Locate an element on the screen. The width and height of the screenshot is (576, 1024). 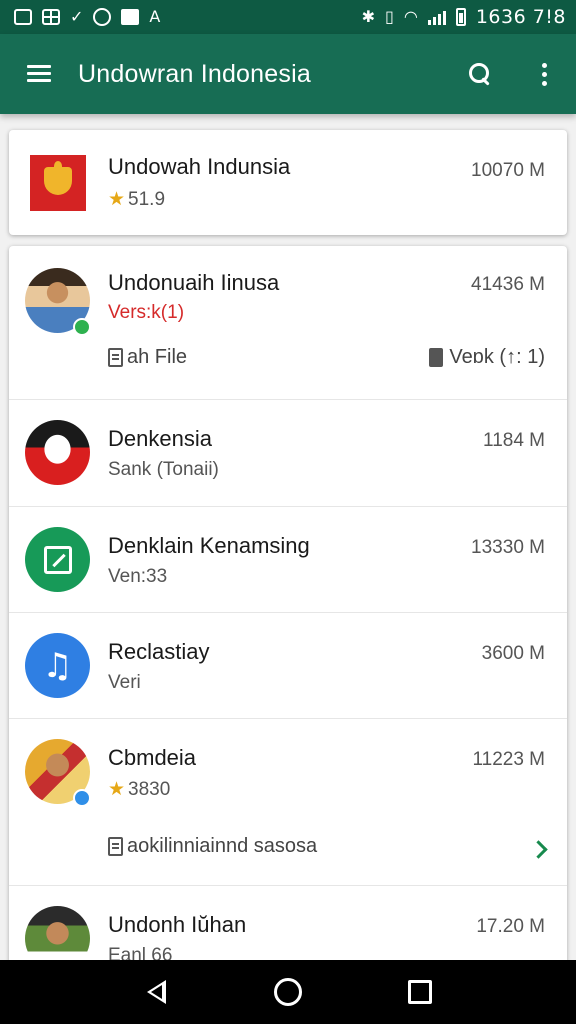
item-rating: ★ 3830 is located at coordinates (139, 789).